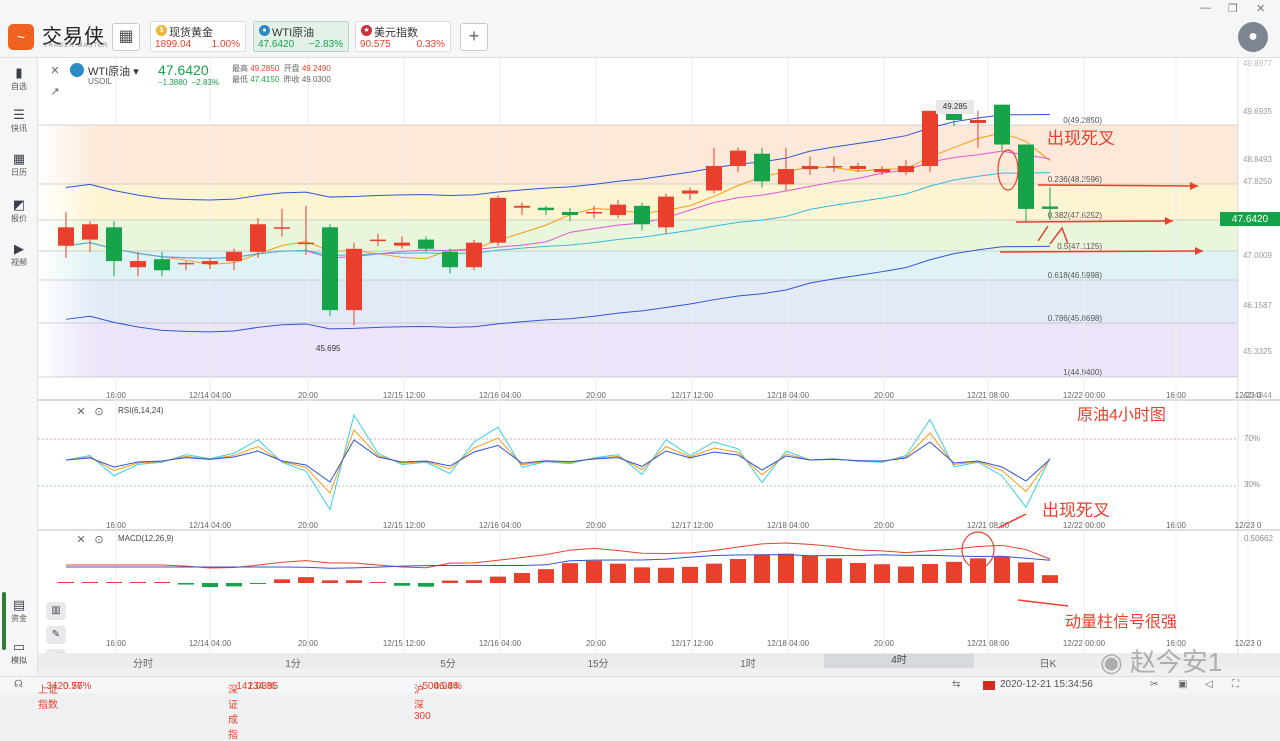 Image resolution: width=1280 pixels, height=741 pixels. What do you see at coordinates (1154, 684) in the screenshot?
I see `tool-icon: ✂` at bounding box center [1154, 684].